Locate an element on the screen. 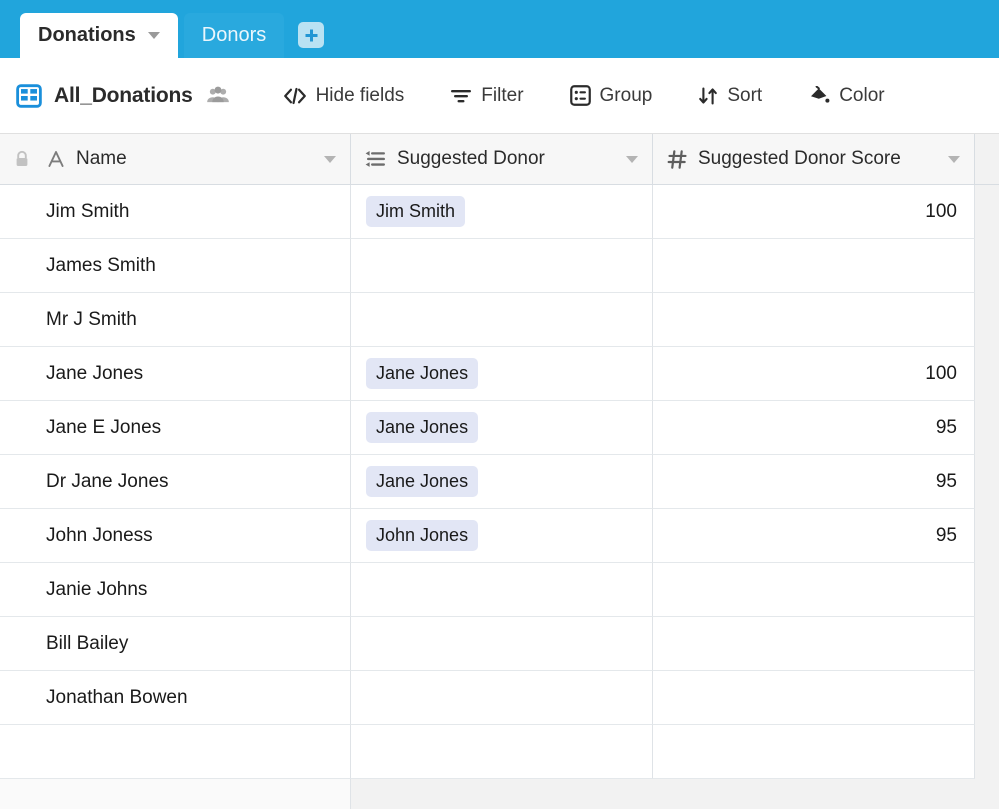  hide-fields-label: Hide fields is located at coordinates (360, 95).